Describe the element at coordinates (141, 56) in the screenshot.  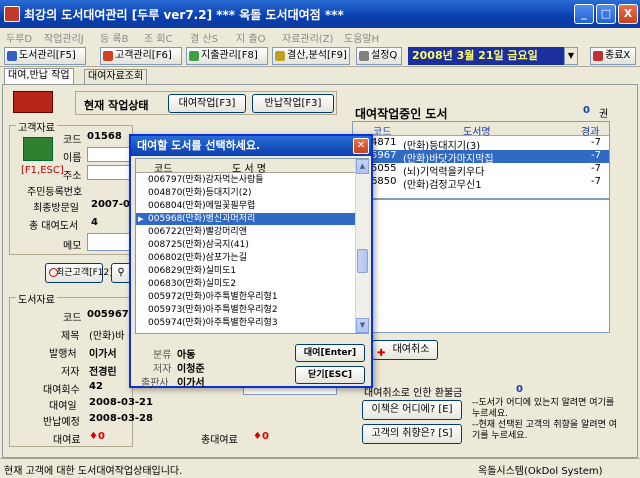
I see `customers-button: 고객관리[F6]` at that location.